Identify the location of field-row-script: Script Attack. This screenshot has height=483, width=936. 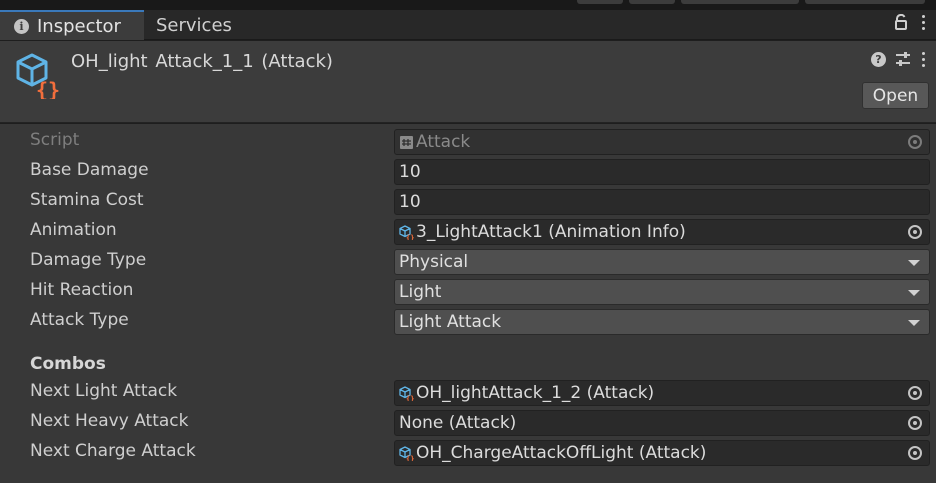
(468, 141).